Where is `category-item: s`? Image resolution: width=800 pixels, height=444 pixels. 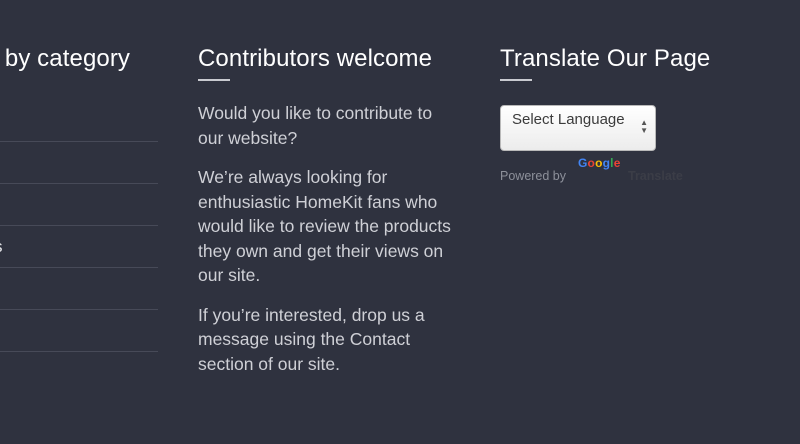 category-item: s is located at coordinates (79, 247).